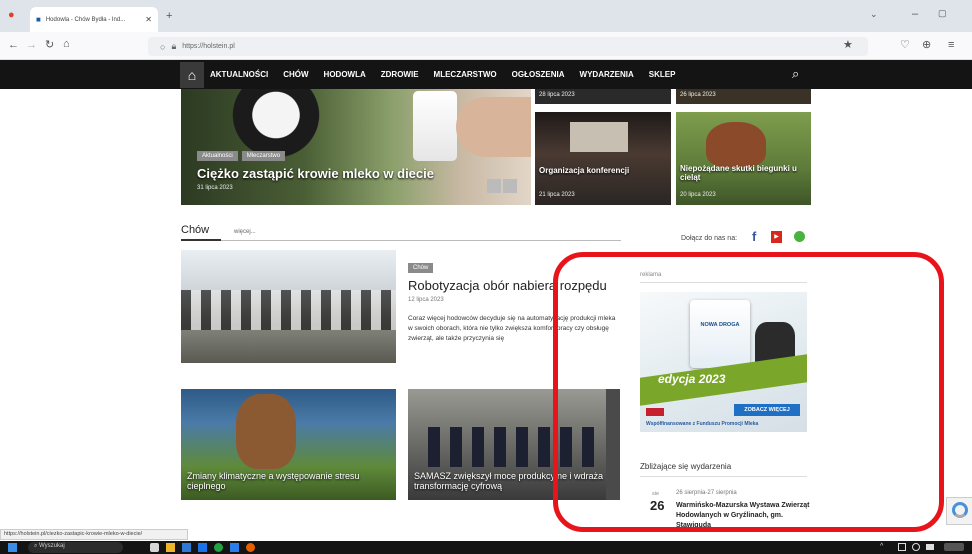  Describe the element at coordinates (881, 546) in the screenshot. I see `tray-chevron-icon: ^` at that location.